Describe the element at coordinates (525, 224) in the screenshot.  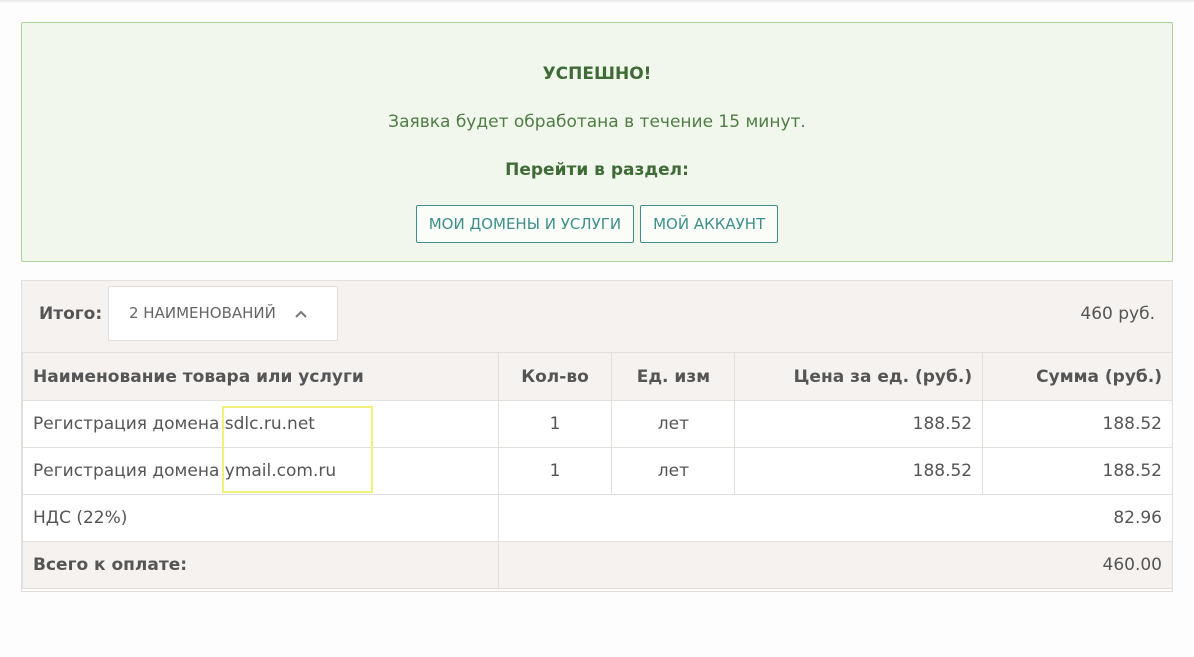
I see `my-domains-services-button: МОИ ДОМЕНЫ И УСЛУГИ` at that location.